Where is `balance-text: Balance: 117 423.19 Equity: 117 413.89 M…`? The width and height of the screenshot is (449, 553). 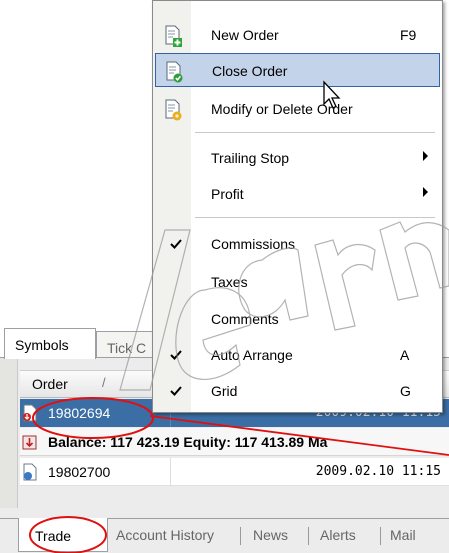
balance-text: Balance: 117 423.19 Equity: 117 413.89 M… is located at coordinates (188, 442).